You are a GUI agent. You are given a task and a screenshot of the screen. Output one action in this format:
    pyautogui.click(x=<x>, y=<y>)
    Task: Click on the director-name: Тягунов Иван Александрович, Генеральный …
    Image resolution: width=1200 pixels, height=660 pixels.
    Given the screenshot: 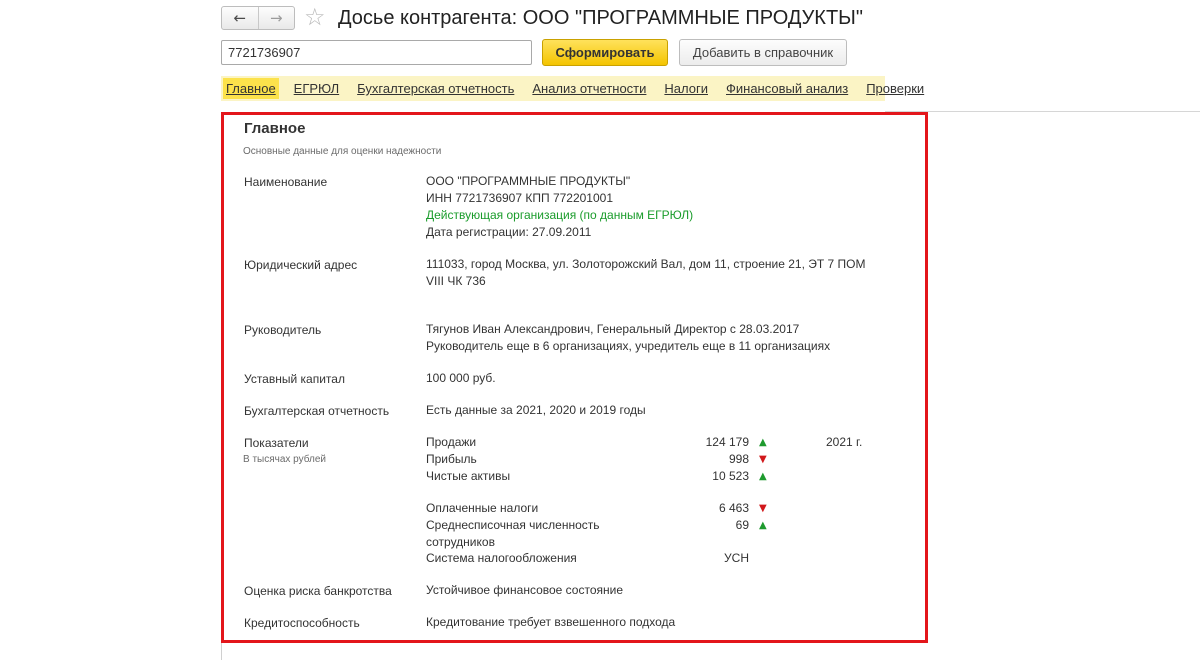 What is the action you would take?
    pyautogui.click(x=613, y=329)
    